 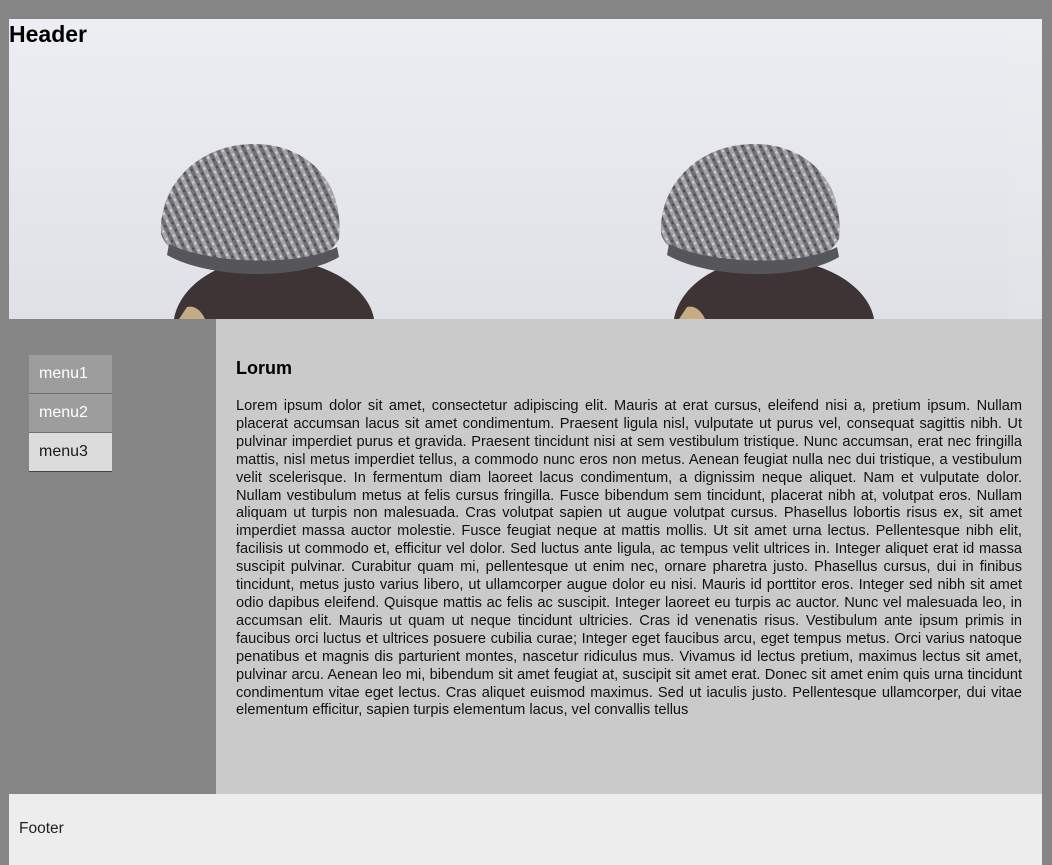 I want to click on menu-item-menu2: menu2, so click(x=70, y=413).